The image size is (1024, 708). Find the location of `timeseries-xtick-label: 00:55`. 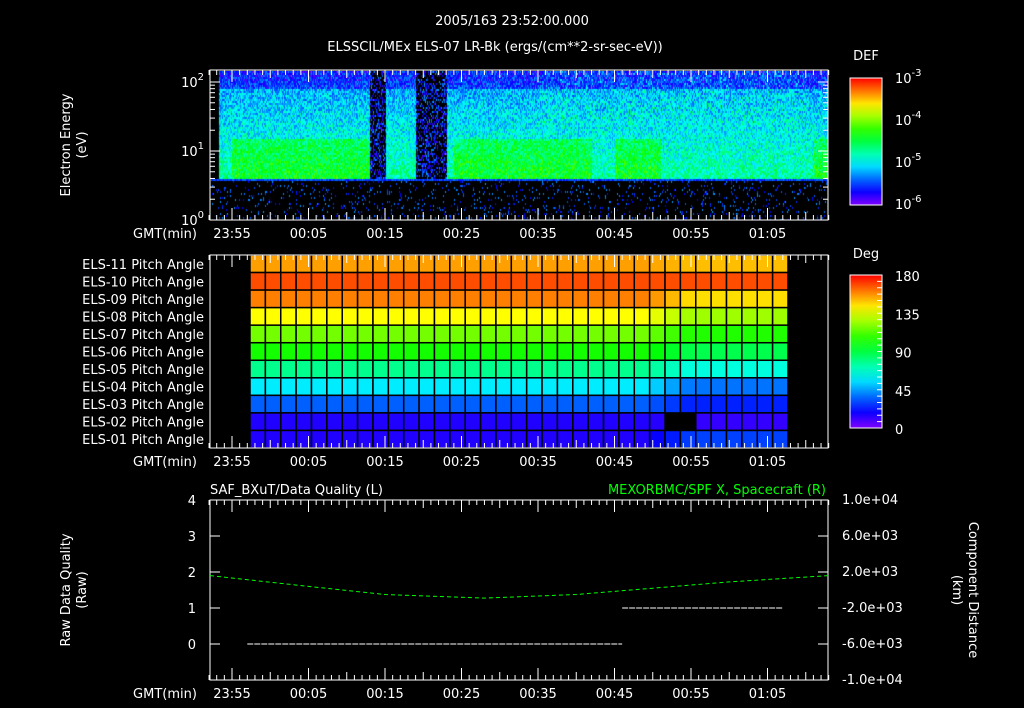

timeseries-xtick-label: 00:55 is located at coordinates (690, 694).